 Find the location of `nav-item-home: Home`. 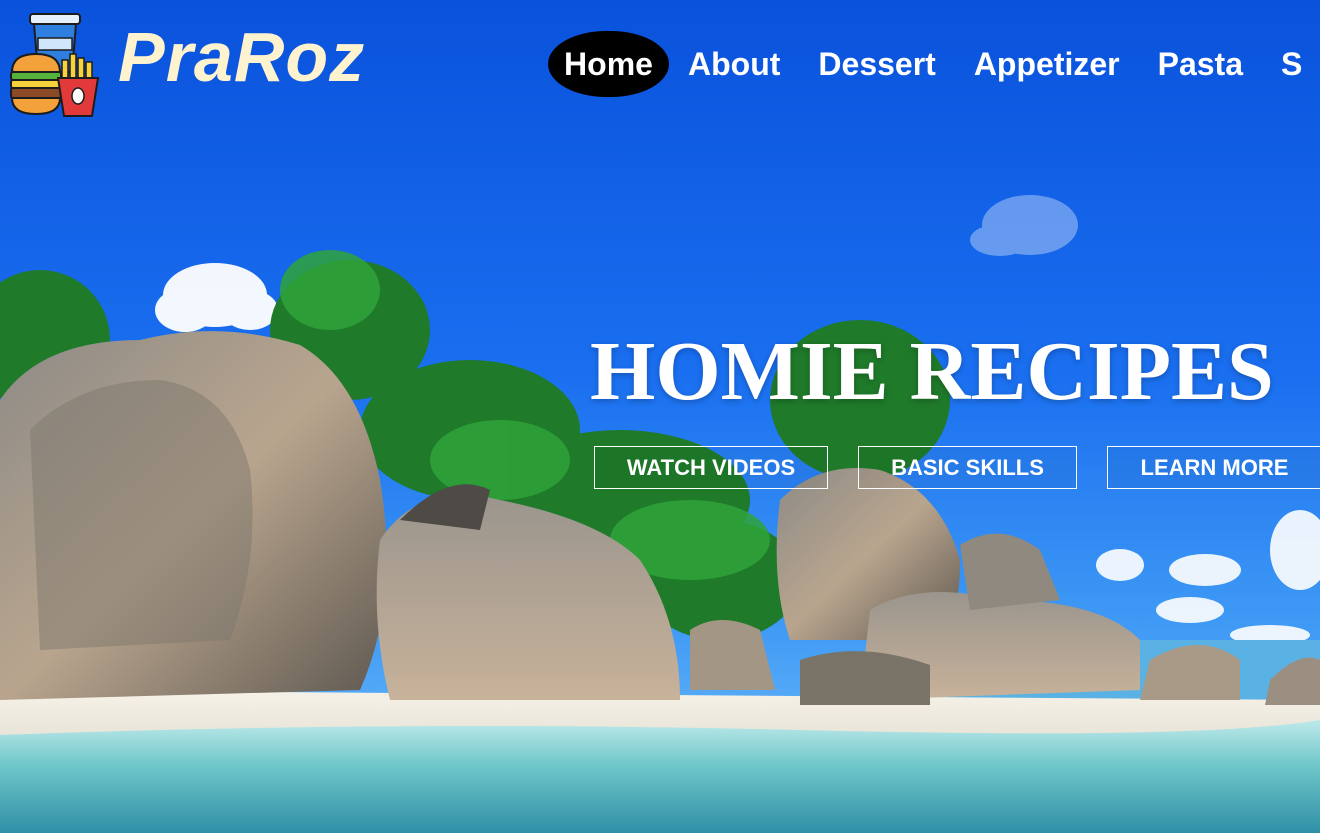

nav-item-home: Home is located at coordinates (608, 64).